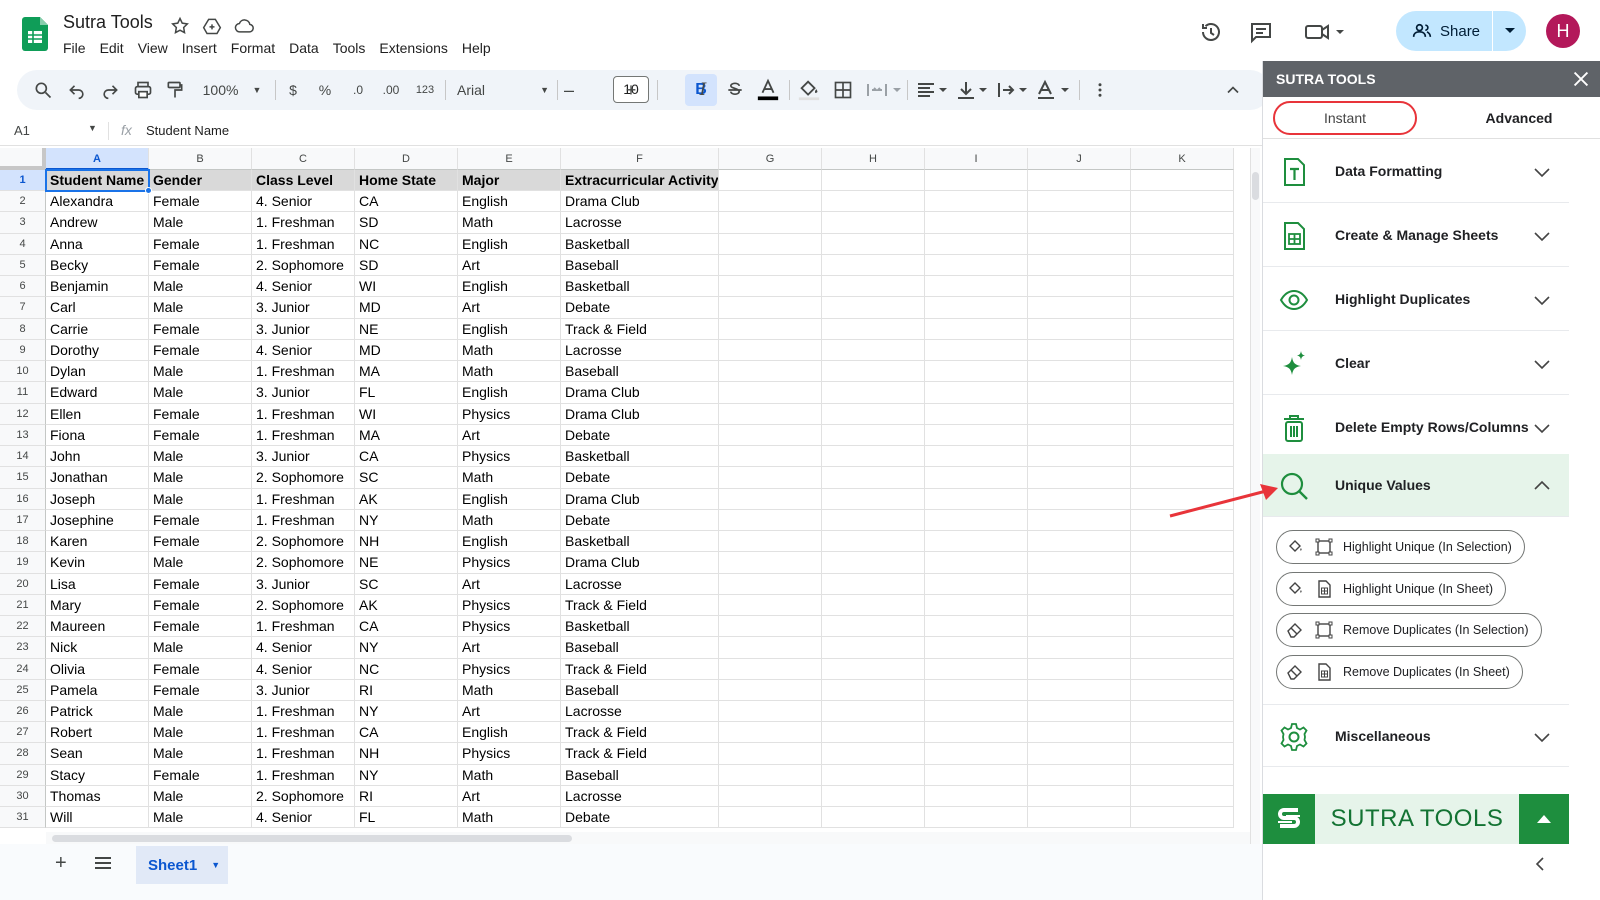  Describe the element at coordinates (23, 478) in the screenshot. I see `row-header: 15` at that location.